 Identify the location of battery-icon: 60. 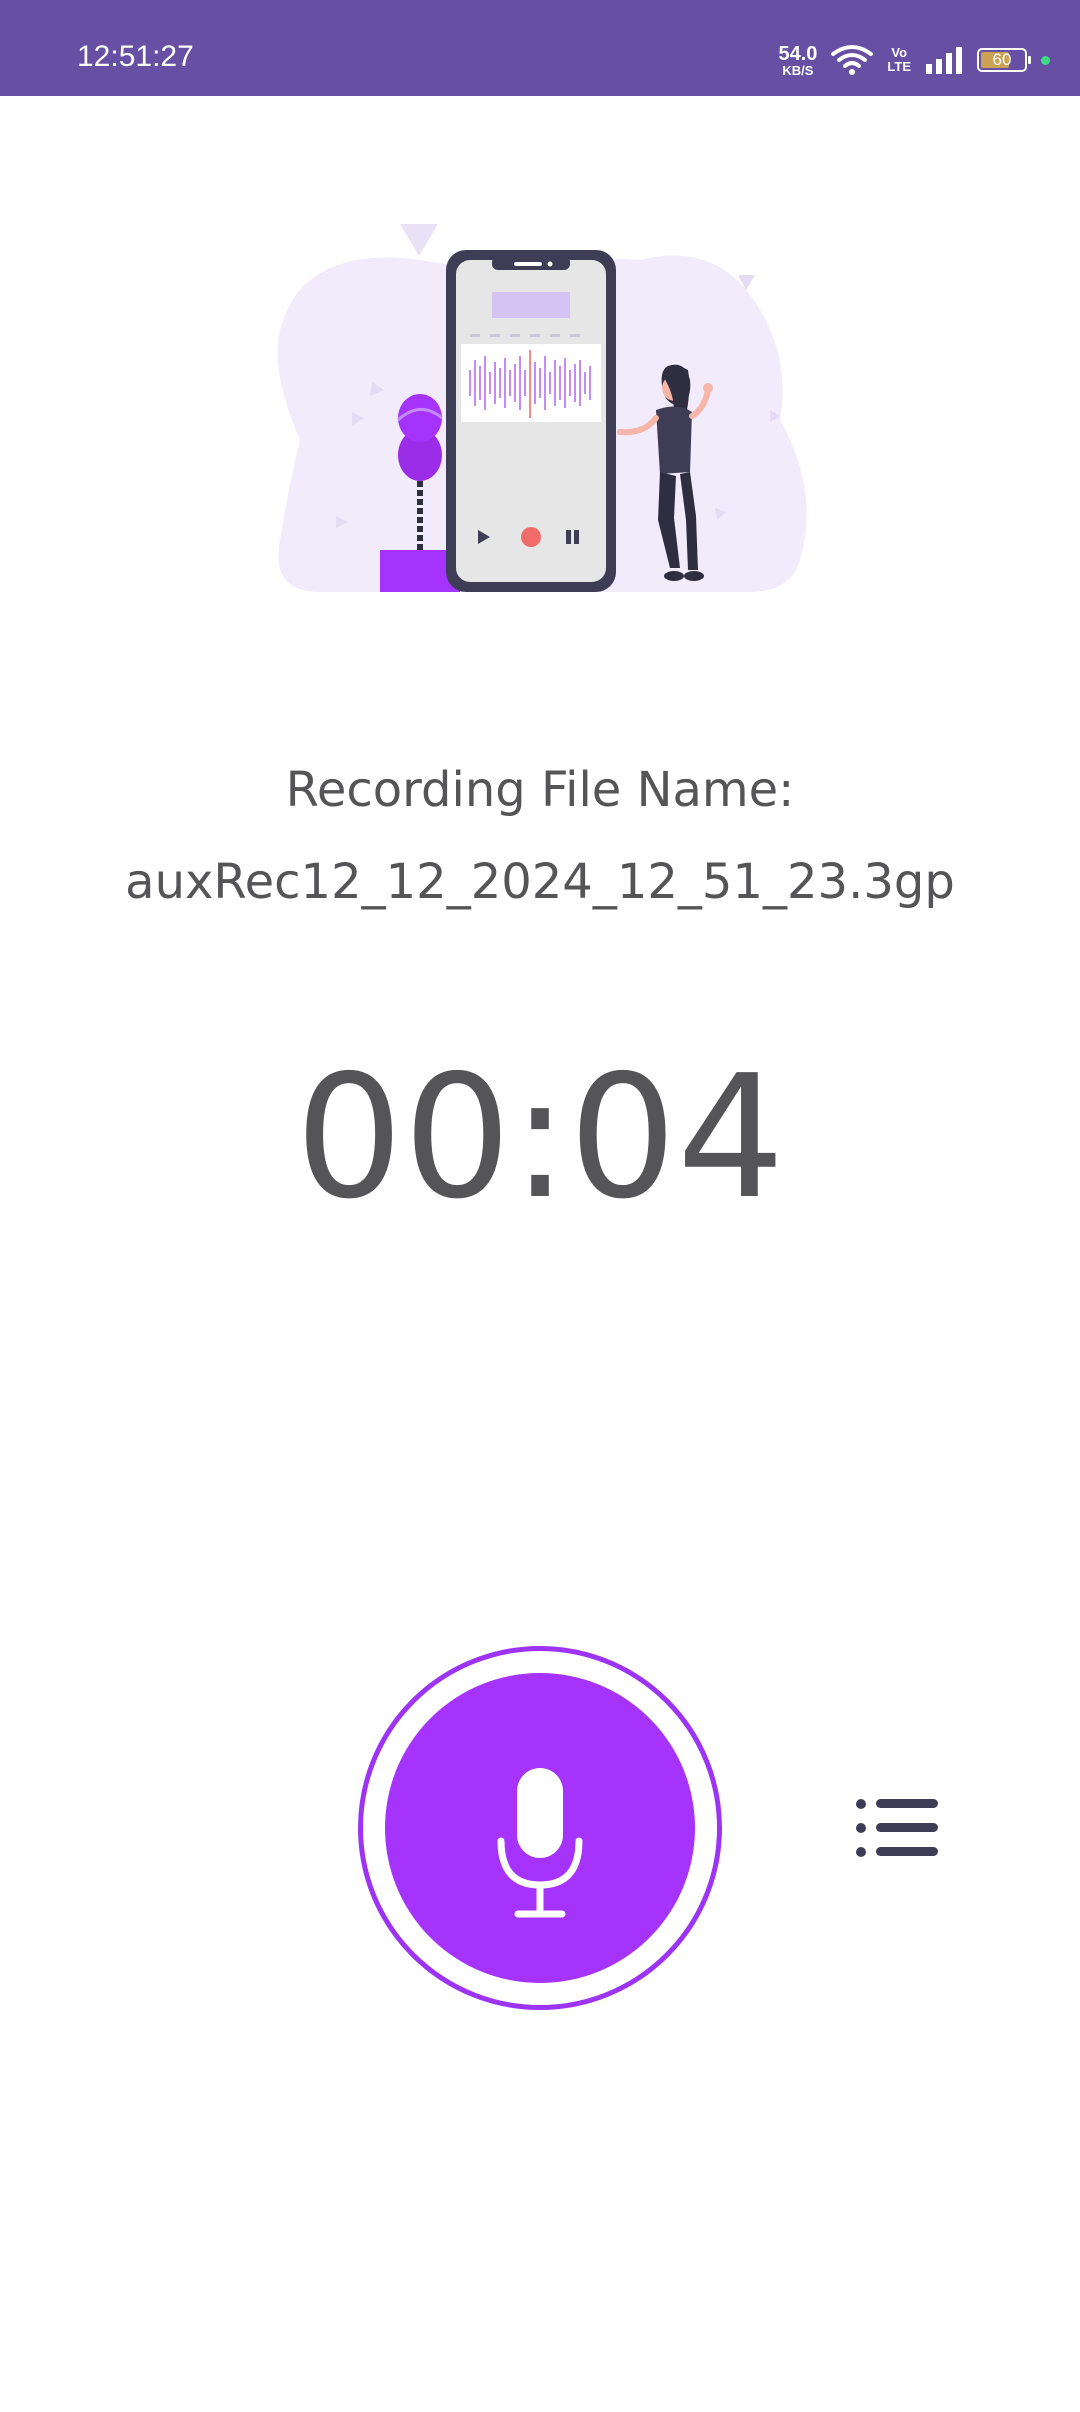
(1004, 60).